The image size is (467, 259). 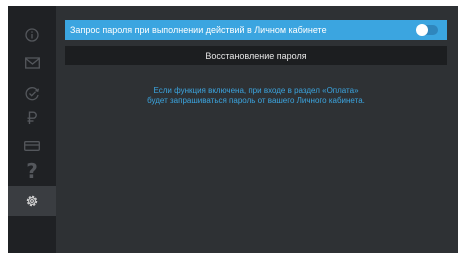 I want to click on password-request-switch, so click(x=427, y=30).